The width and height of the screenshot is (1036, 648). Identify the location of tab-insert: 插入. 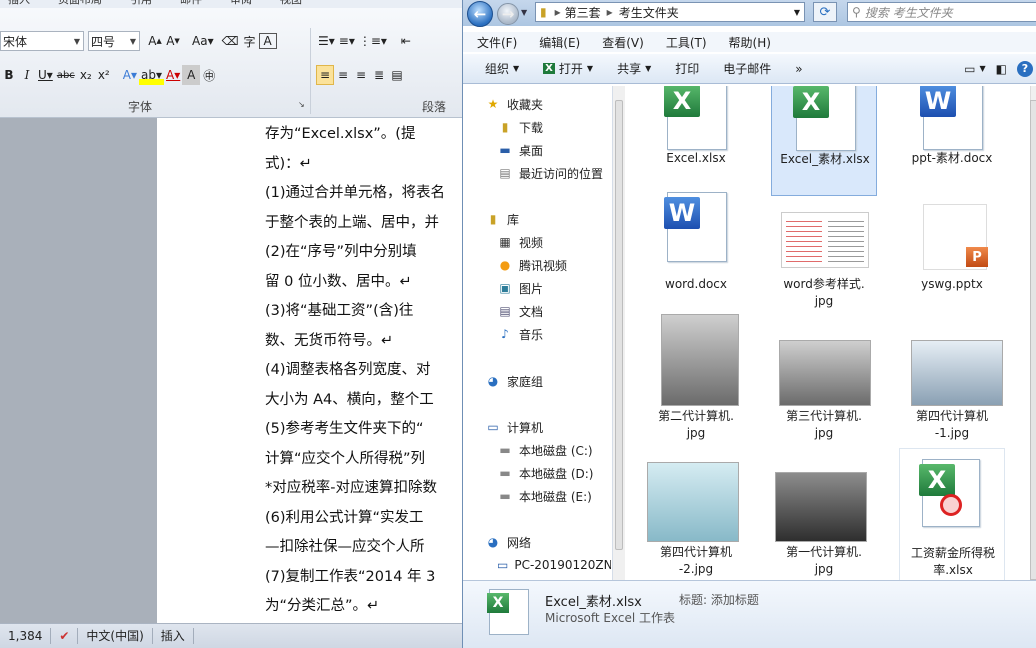
(25, 4).